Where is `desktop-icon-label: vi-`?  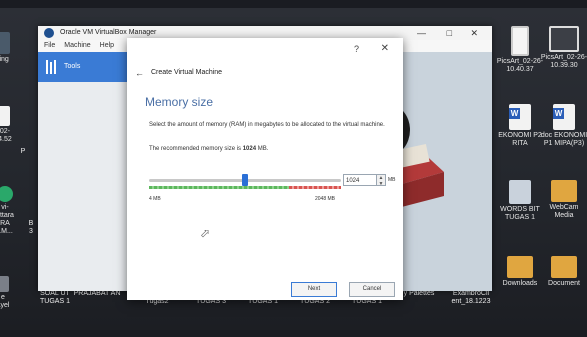 desktop-icon-label: vi- is located at coordinates (5, 207).